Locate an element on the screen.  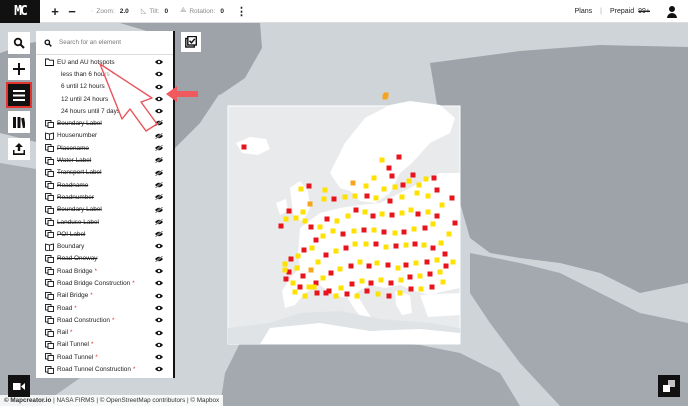
layer-item: Rail * is located at coordinates (104, 333).